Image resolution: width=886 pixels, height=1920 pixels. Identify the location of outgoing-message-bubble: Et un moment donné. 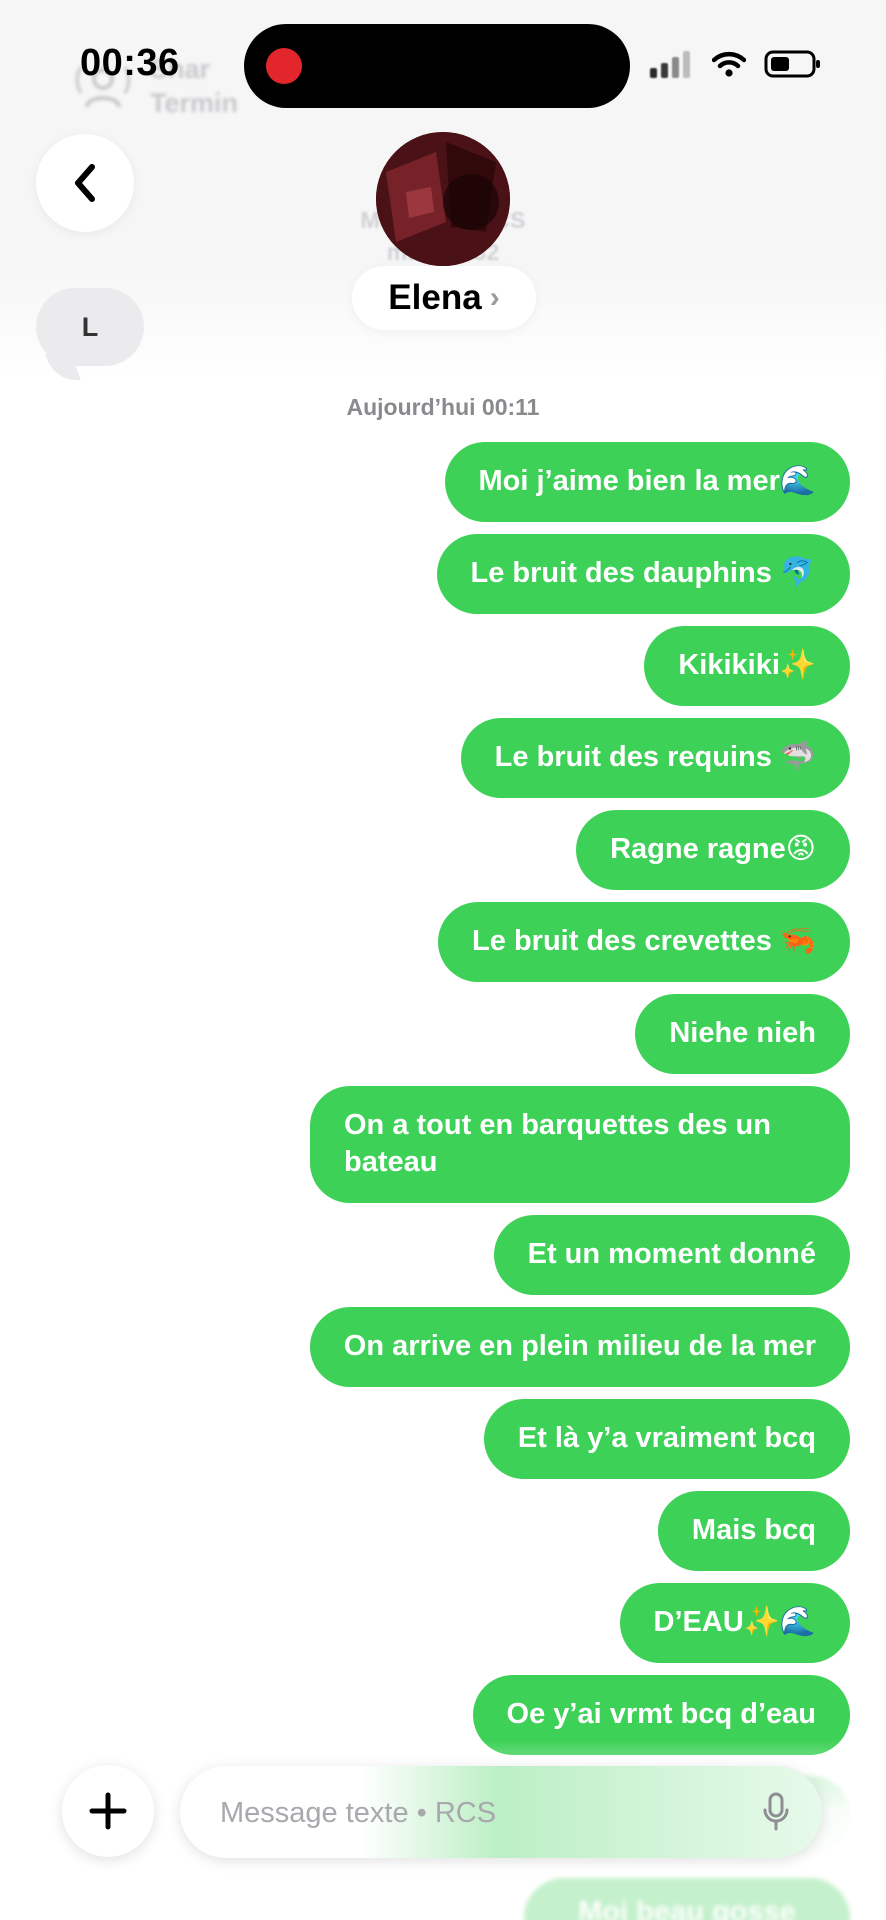
(671, 1255).